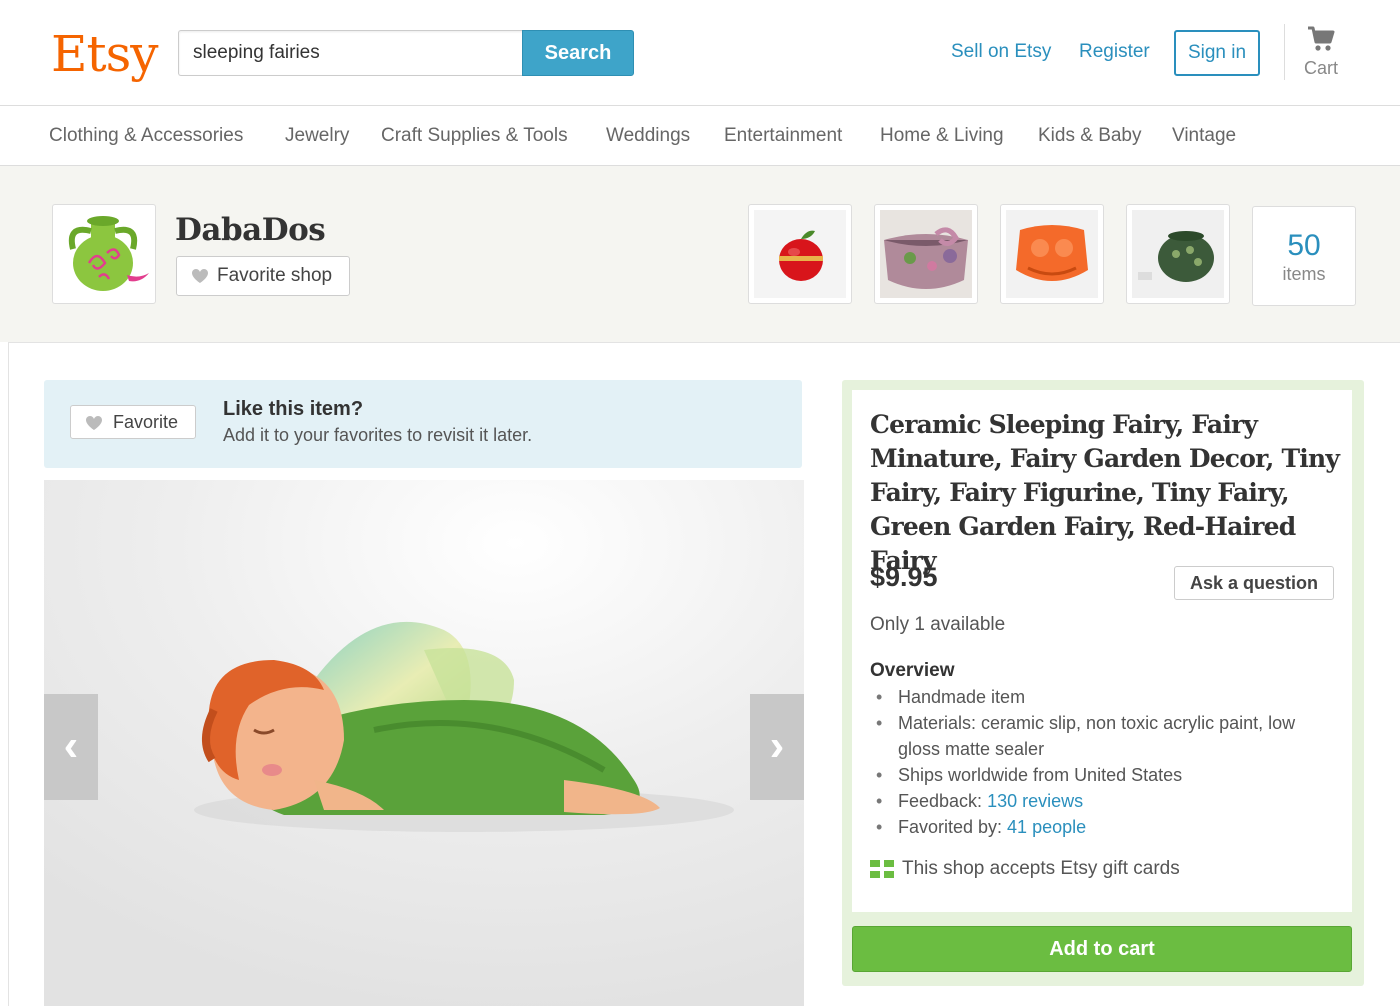 This screenshot has height=1006, width=1400. What do you see at coordinates (1217, 53) in the screenshot?
I see `sign-in-button: Sign in` at bounding box center [1217, 53].